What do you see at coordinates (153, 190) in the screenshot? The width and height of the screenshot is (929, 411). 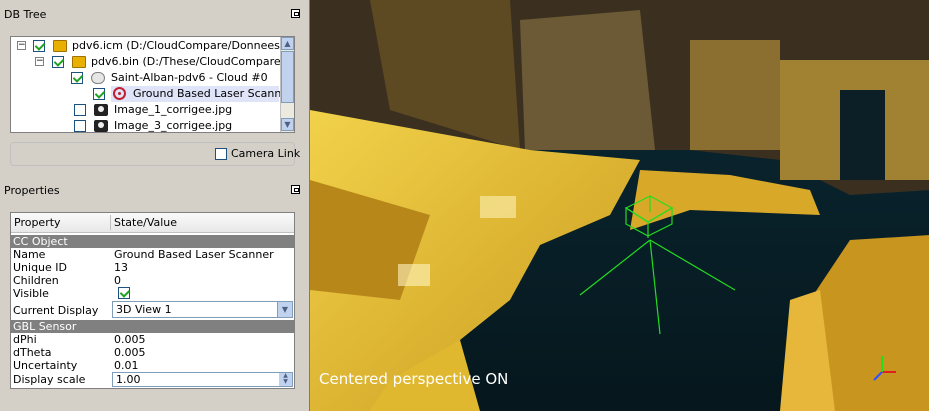 I see `properties-title-bar: Properties` at bounding box center [153, 190].